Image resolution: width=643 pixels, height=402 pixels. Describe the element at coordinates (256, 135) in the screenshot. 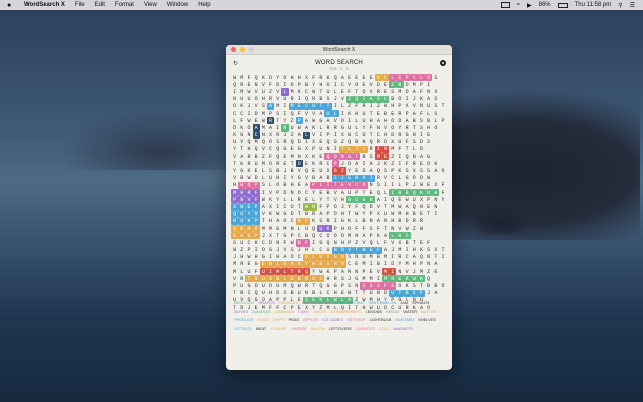

I see `grid-cell: C` at that location.